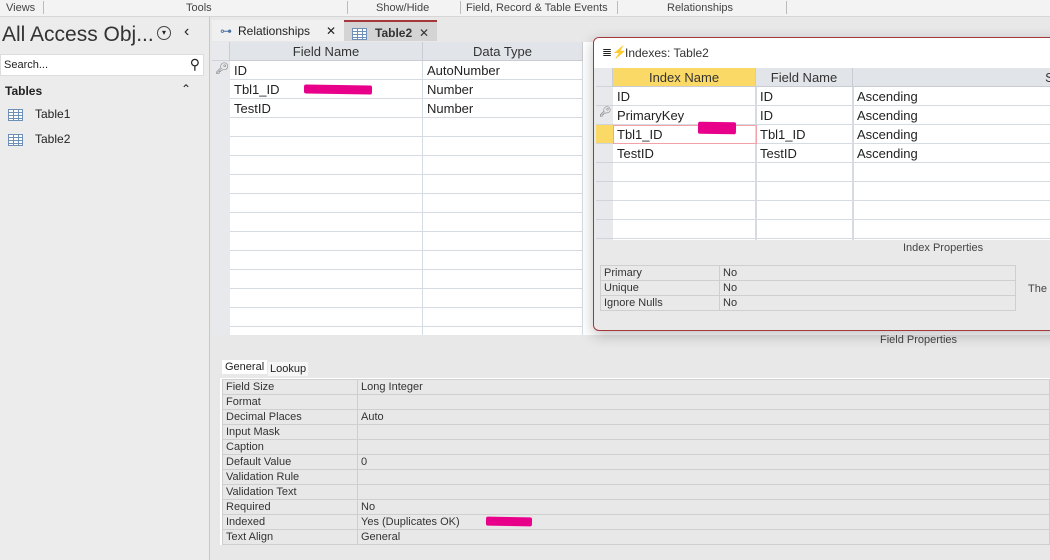 The height and width of the screenshot is (560, 1050). What do you see at coordinates (290, 522) in the screenshot?
I see `property-label: Indexed` at bounding box center [290, 522].